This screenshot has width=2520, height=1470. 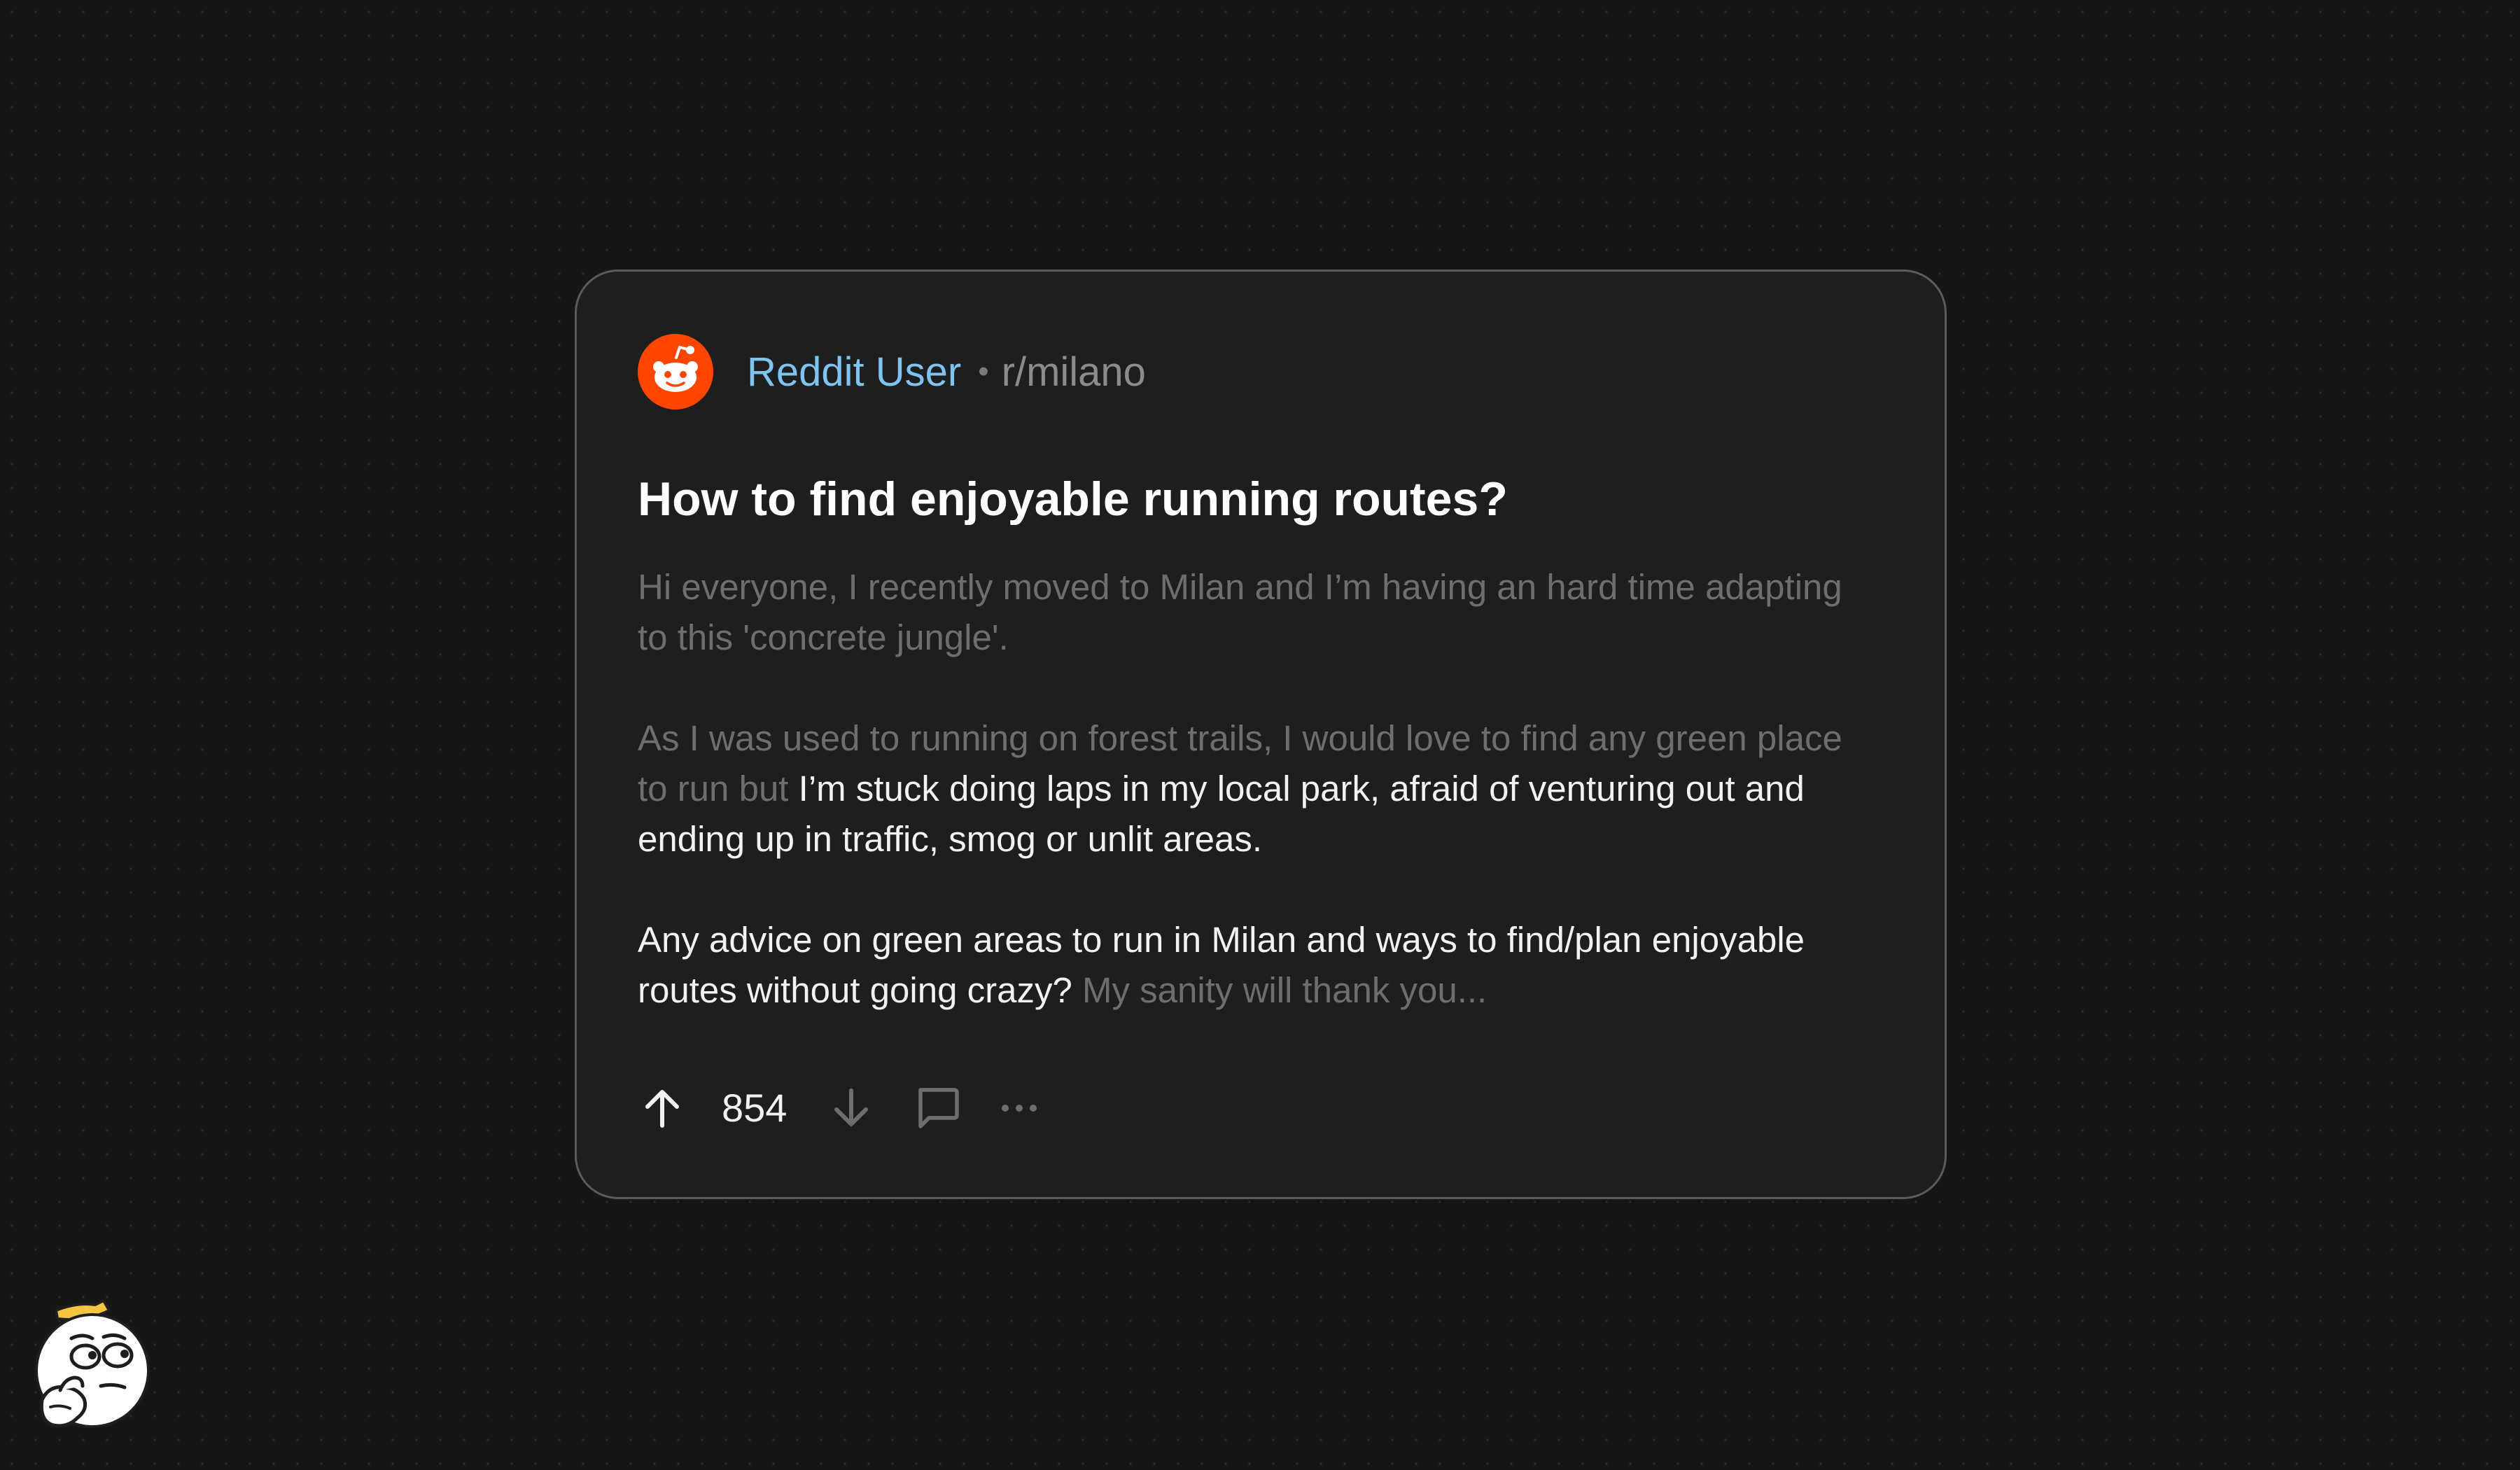 What do you see at coordinates (1074, 372) in the screenshot?
I see `subreddit-link: r/milano` at bounding box center [1074, 372].